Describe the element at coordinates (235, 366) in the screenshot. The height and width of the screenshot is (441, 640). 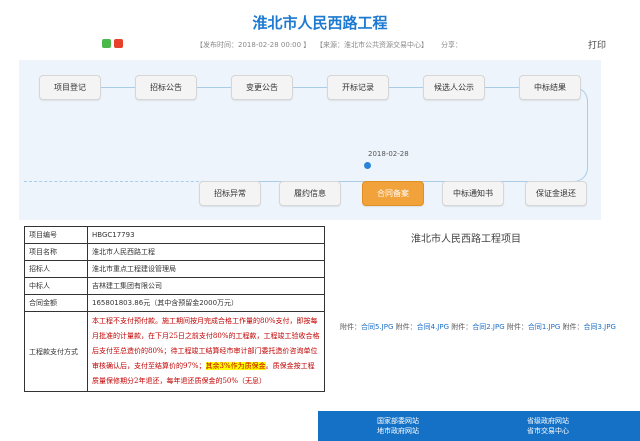
I see `payment-text-highlight: 其余3%作为质保金` at that location.